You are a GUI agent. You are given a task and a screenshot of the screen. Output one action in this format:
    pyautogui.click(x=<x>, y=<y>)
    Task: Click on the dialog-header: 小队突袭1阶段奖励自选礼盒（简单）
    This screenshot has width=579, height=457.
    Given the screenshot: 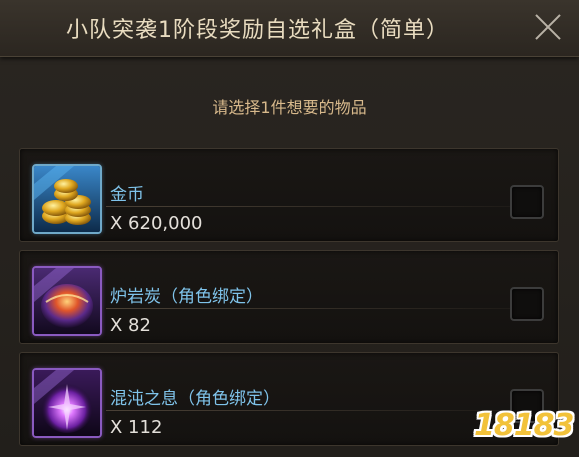 What is the action you would take?
    pyautogui.click(x=289, y=28)
    